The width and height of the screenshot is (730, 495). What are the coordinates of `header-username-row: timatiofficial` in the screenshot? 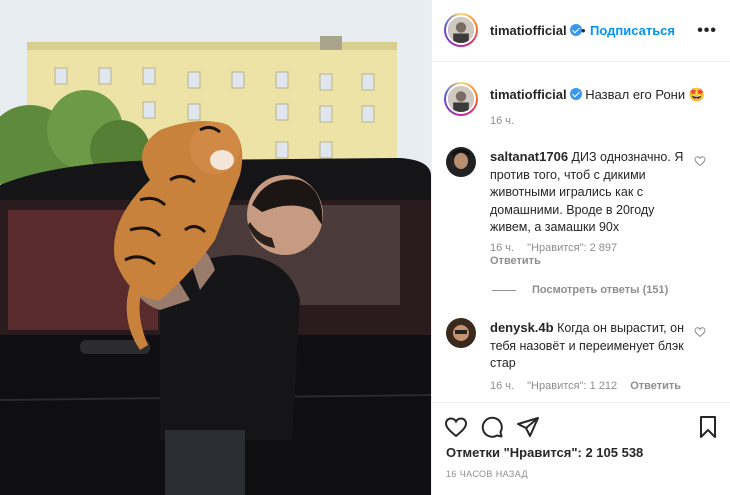 It's located at (536, 30).